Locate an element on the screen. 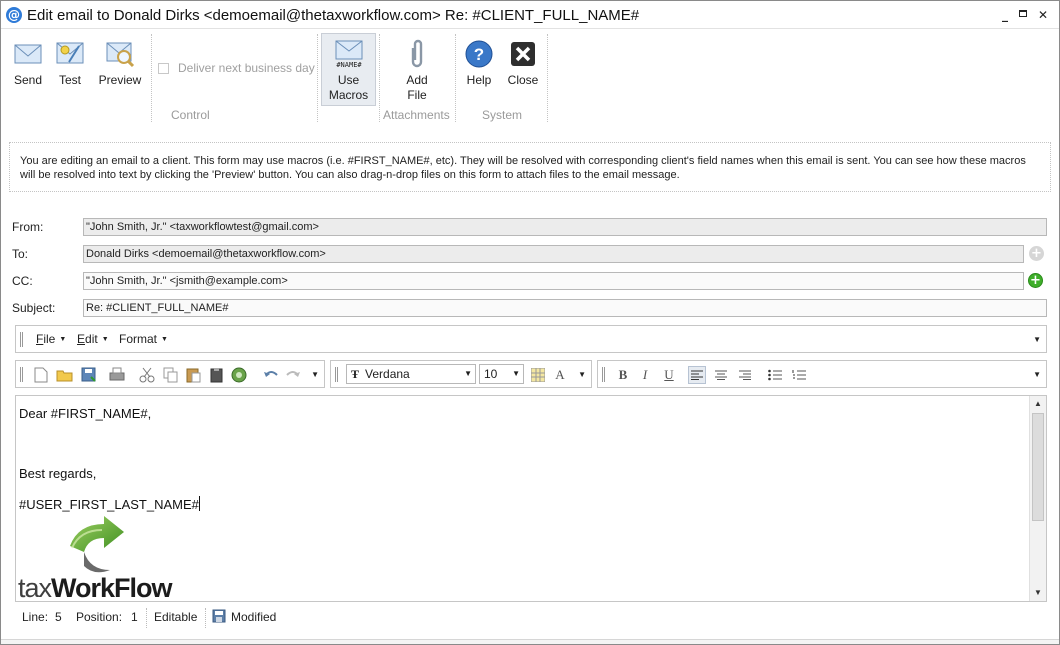 Image resolution: width=1060 pixels, height=645 pixels. new-document-icon is located at coordinates (41, 375).